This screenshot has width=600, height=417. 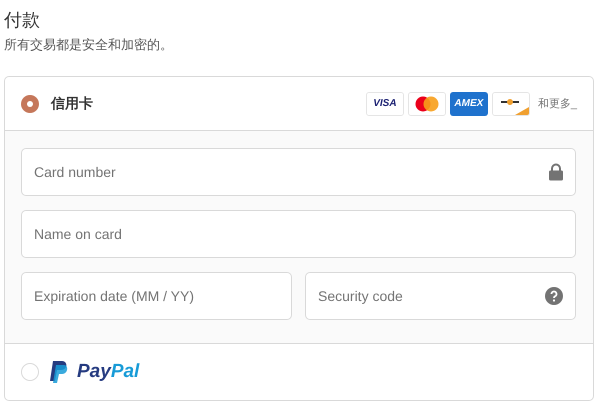 What do you see at coordinates (156, 296) in the screenshot?
I see `input-field: Expiration date (MM / YY)` at bounding box center [156, 296].